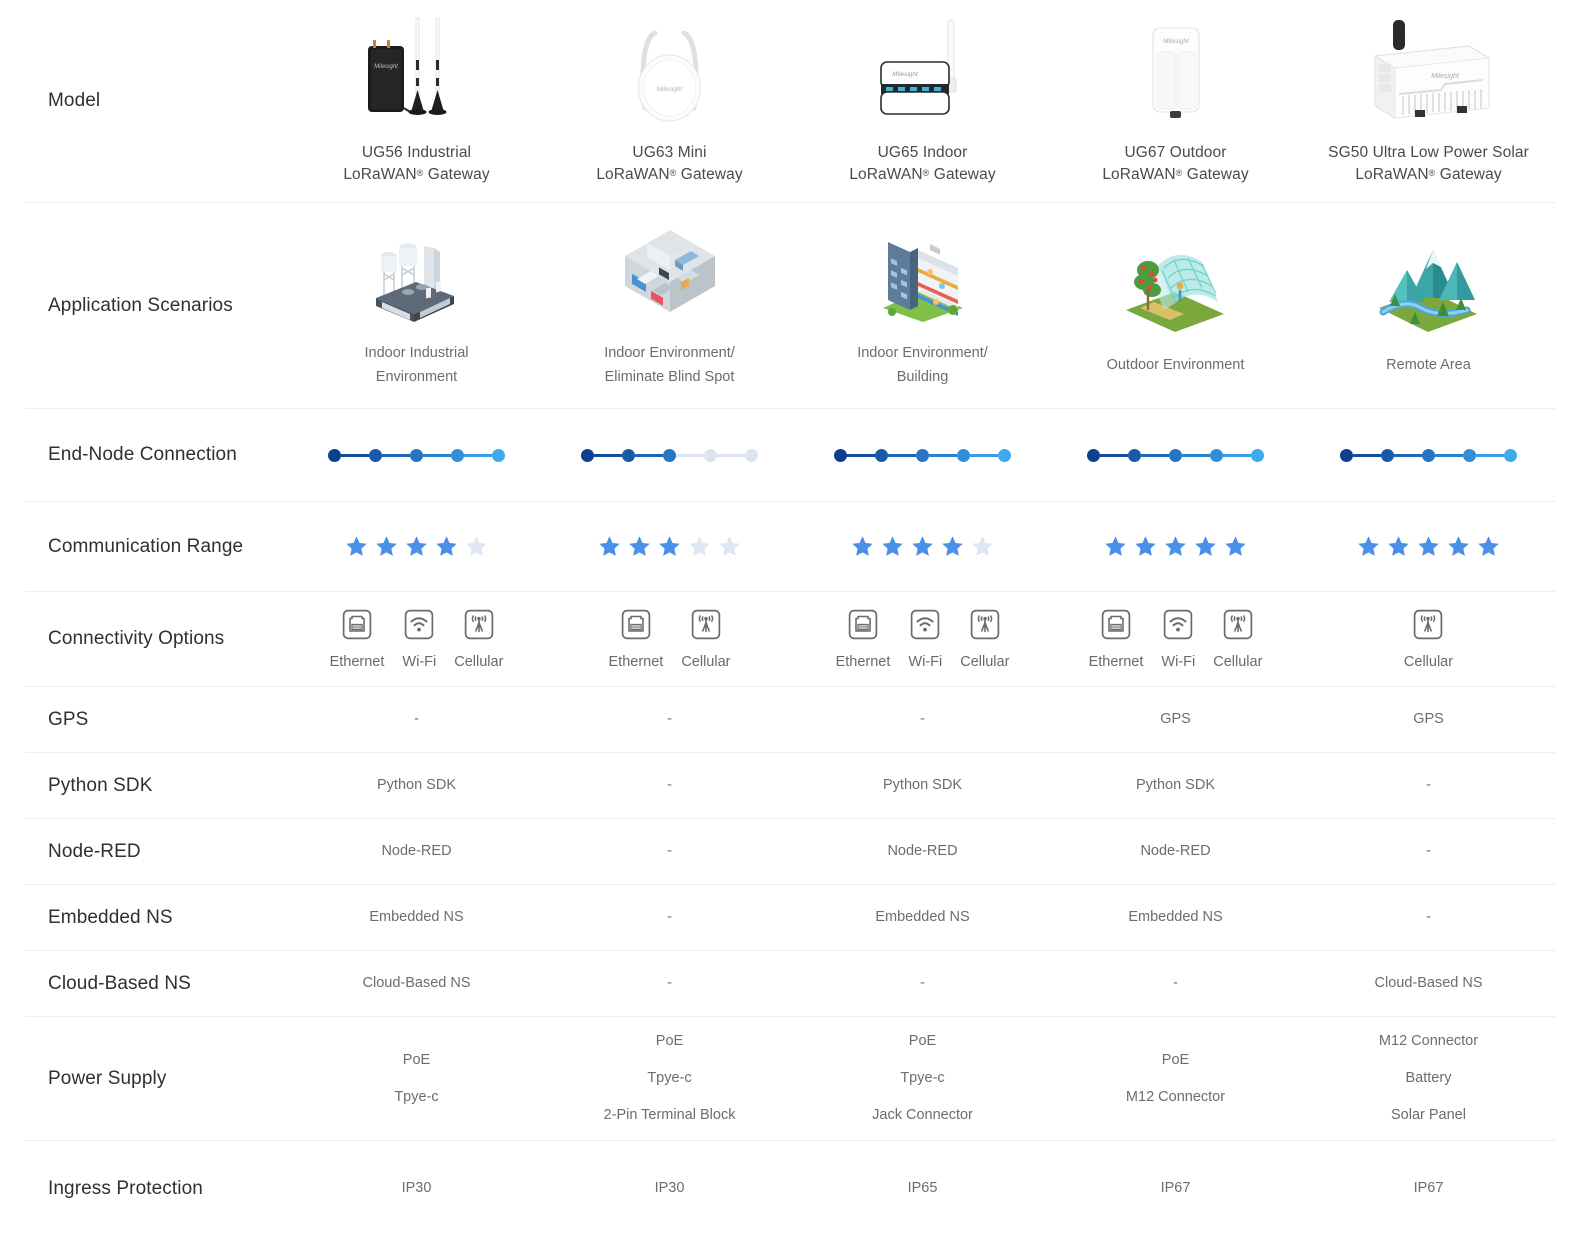 The width and height of the screenshot is (1580, 1237). What do you see at coordinates (1428, 1188) in the screenshot?
I see `ingress-cell-sg50: IP67` at bounding box center [1428, 1188].